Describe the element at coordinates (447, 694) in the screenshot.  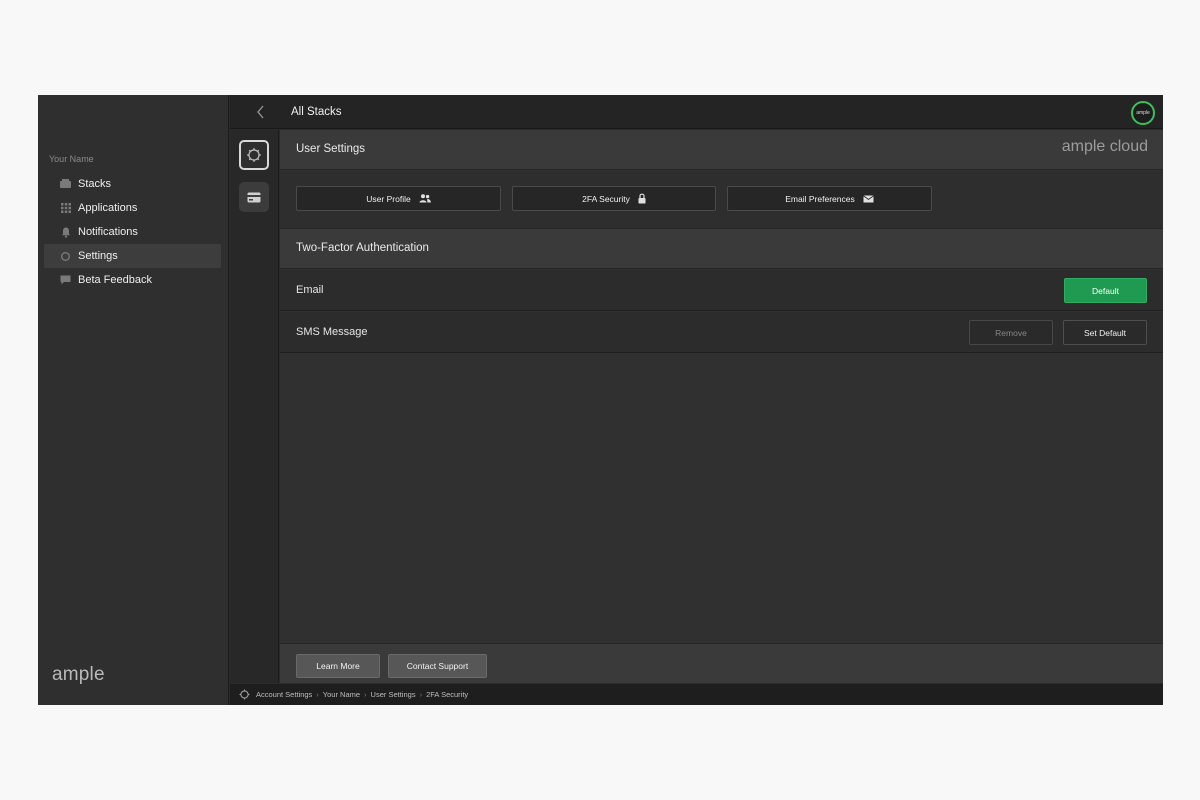
I see `breadcrumb-item: 2FA Security` at that location.